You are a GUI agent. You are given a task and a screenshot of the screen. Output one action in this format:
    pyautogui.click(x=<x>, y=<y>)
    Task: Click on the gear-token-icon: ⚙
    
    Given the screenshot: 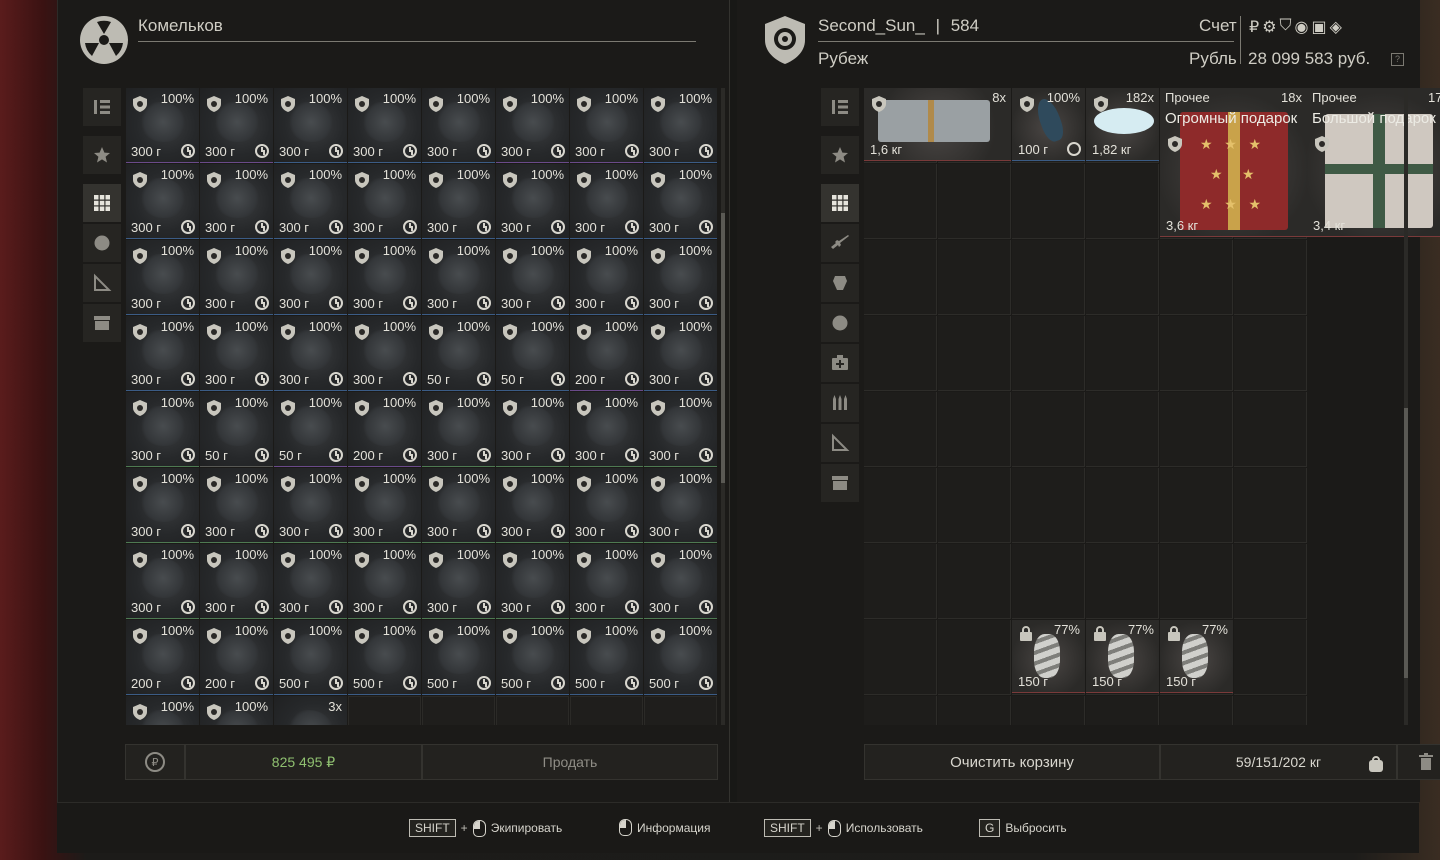 What is the action you would take?
    pyautogui.click(x=1269, y=27)
    